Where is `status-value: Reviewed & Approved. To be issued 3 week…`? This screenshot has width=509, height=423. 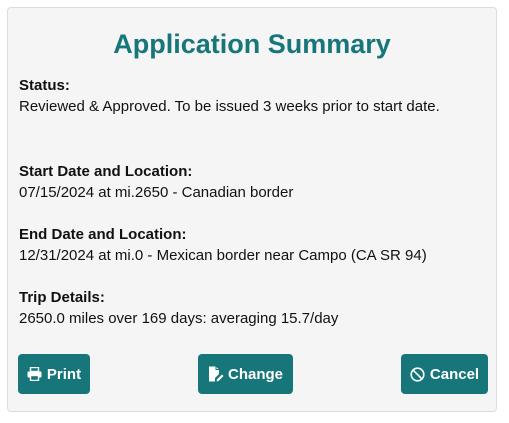 status-value: Reviewed & Approved. To be issued 3 week… is located at coordinates (229, 106).